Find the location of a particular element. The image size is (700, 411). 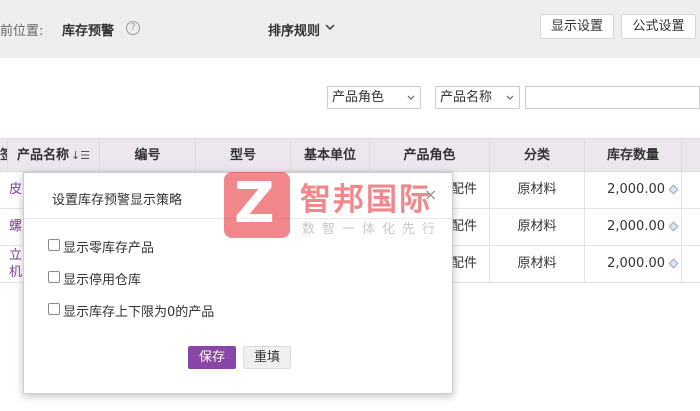

option-label: 显示库存上下限为0的产品 is located at coordinates (139, 312).